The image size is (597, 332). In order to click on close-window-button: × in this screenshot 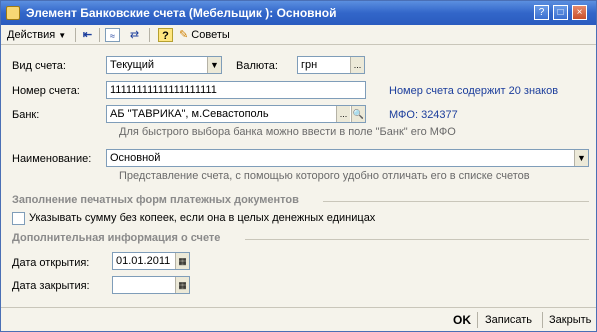, I will do `click(579, 12)`.